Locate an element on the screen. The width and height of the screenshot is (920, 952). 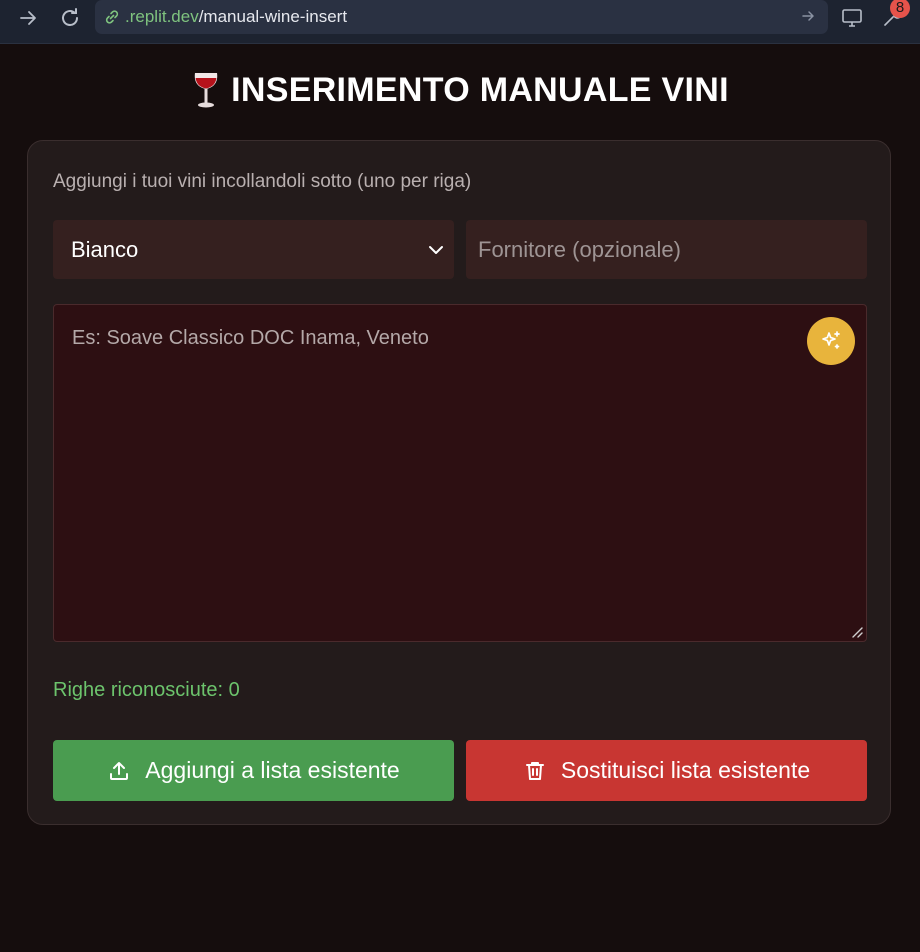
link-icon is located at coordinates (112, 17).